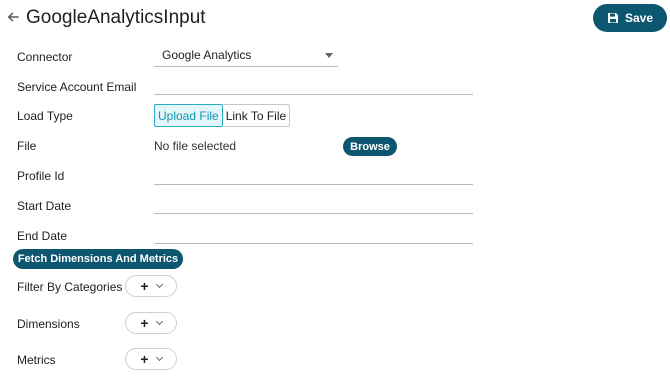 The width and height of the screenshot is (670, 376). What do you see at coordinates (45, 57) in the screenshot?
I see `connector-label: Connector` at bounding box center [45, 57].